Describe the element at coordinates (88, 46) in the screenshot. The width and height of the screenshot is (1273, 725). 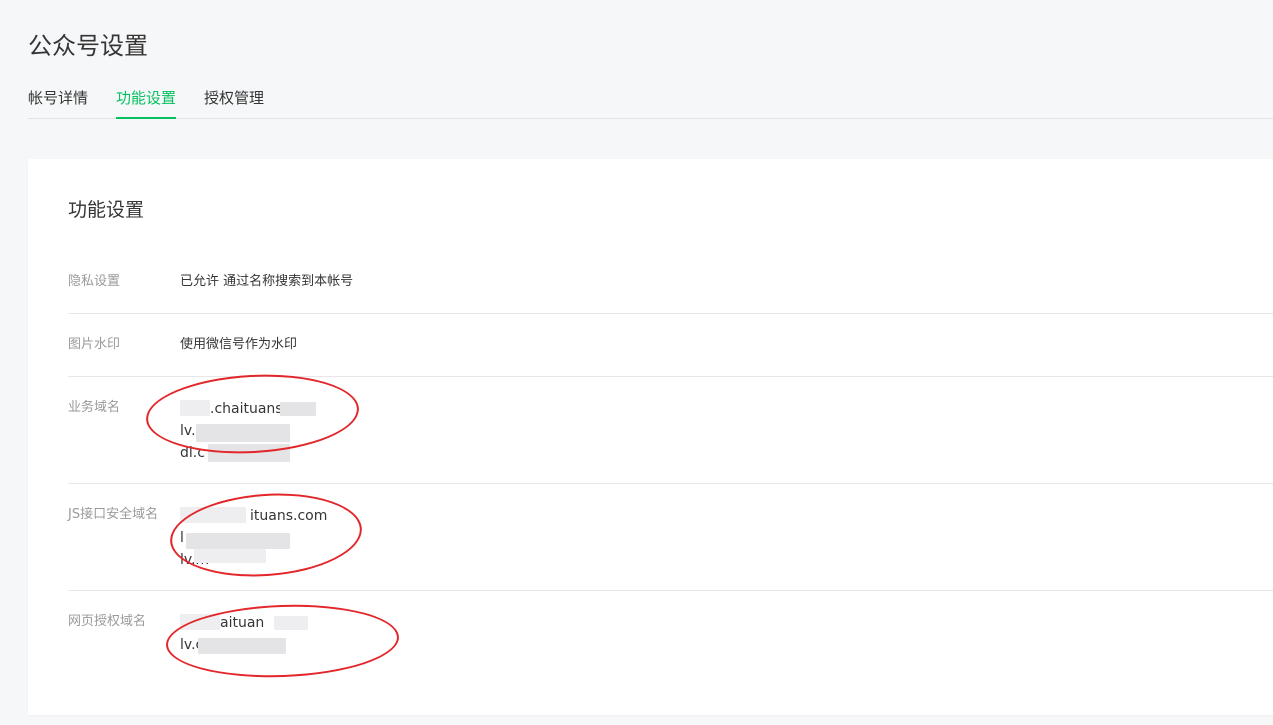
I see `page-title: 公众号设置` at that location.